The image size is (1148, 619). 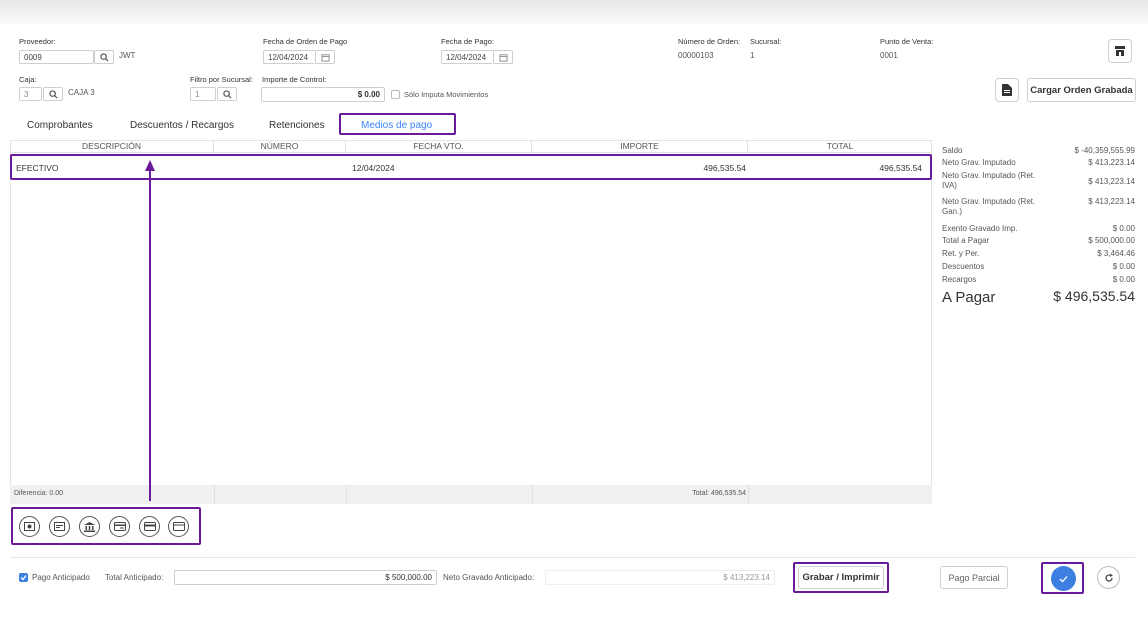 What do you see at coordinates (61, 577) in the screenshot?
I see `pago-anticipado-label: Pago Anticipado` at bounding box center [61, 577].